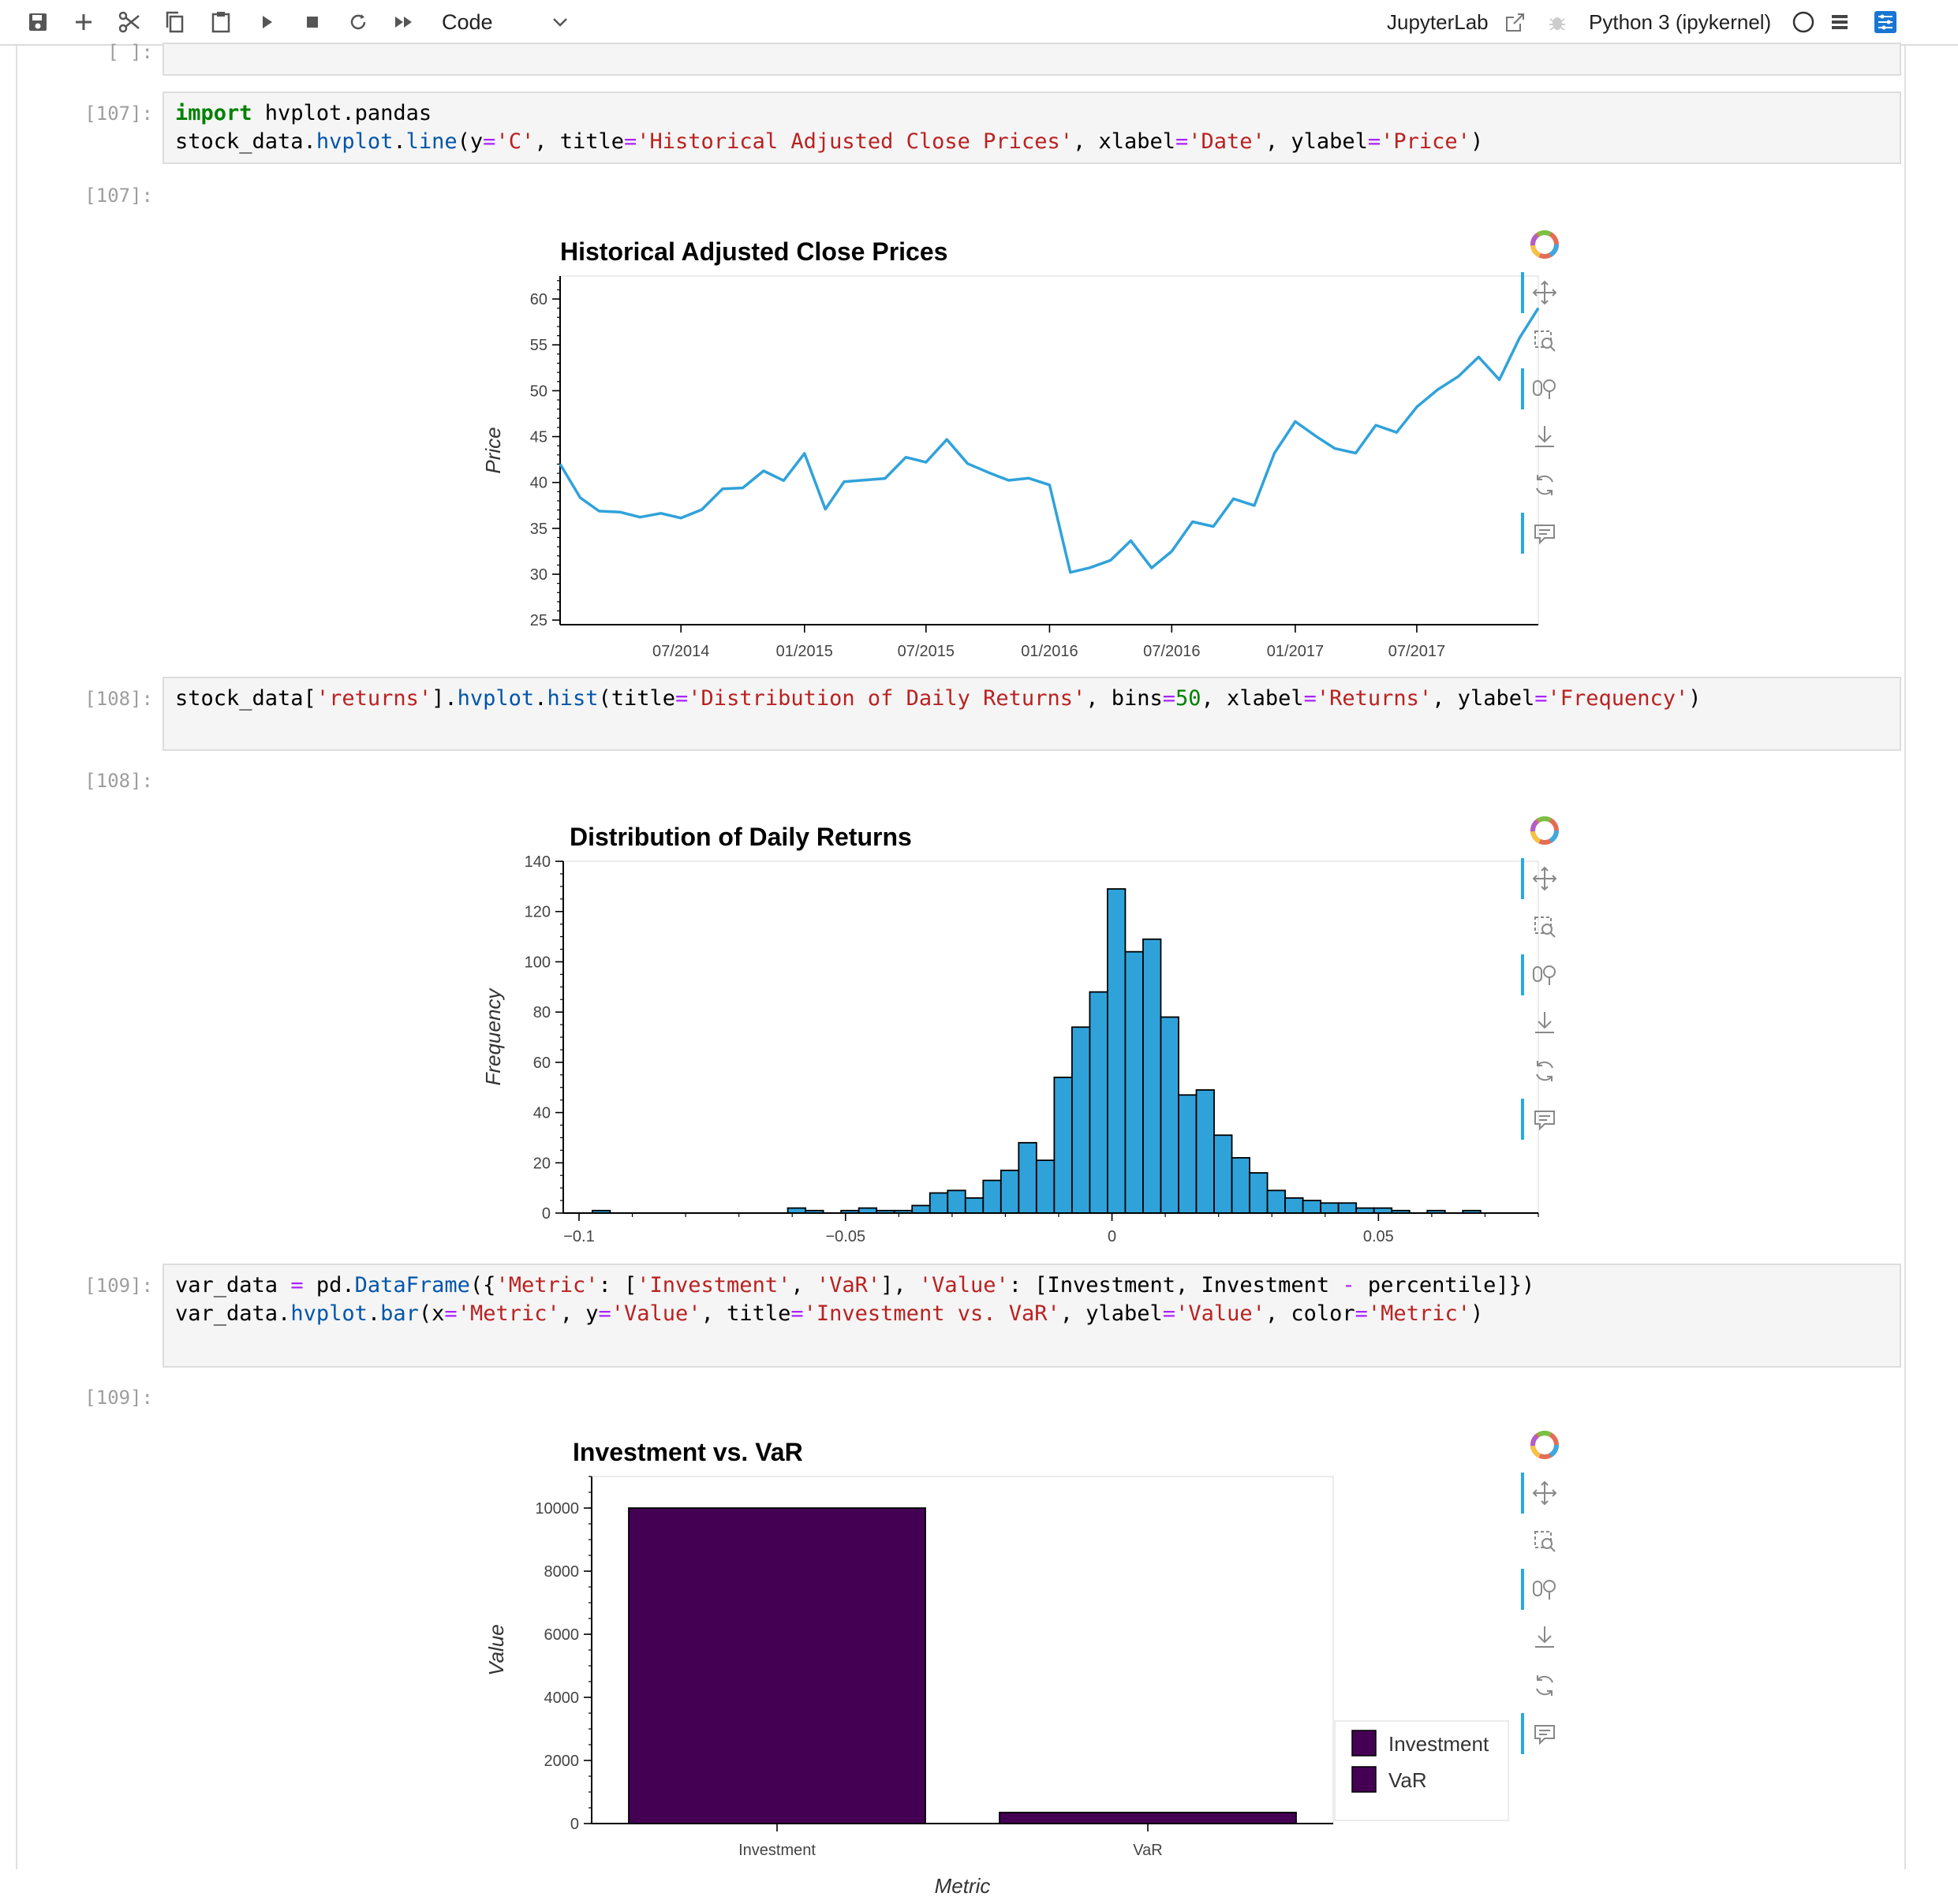  I want to click on code-cell-empty, so click(1032, 59).